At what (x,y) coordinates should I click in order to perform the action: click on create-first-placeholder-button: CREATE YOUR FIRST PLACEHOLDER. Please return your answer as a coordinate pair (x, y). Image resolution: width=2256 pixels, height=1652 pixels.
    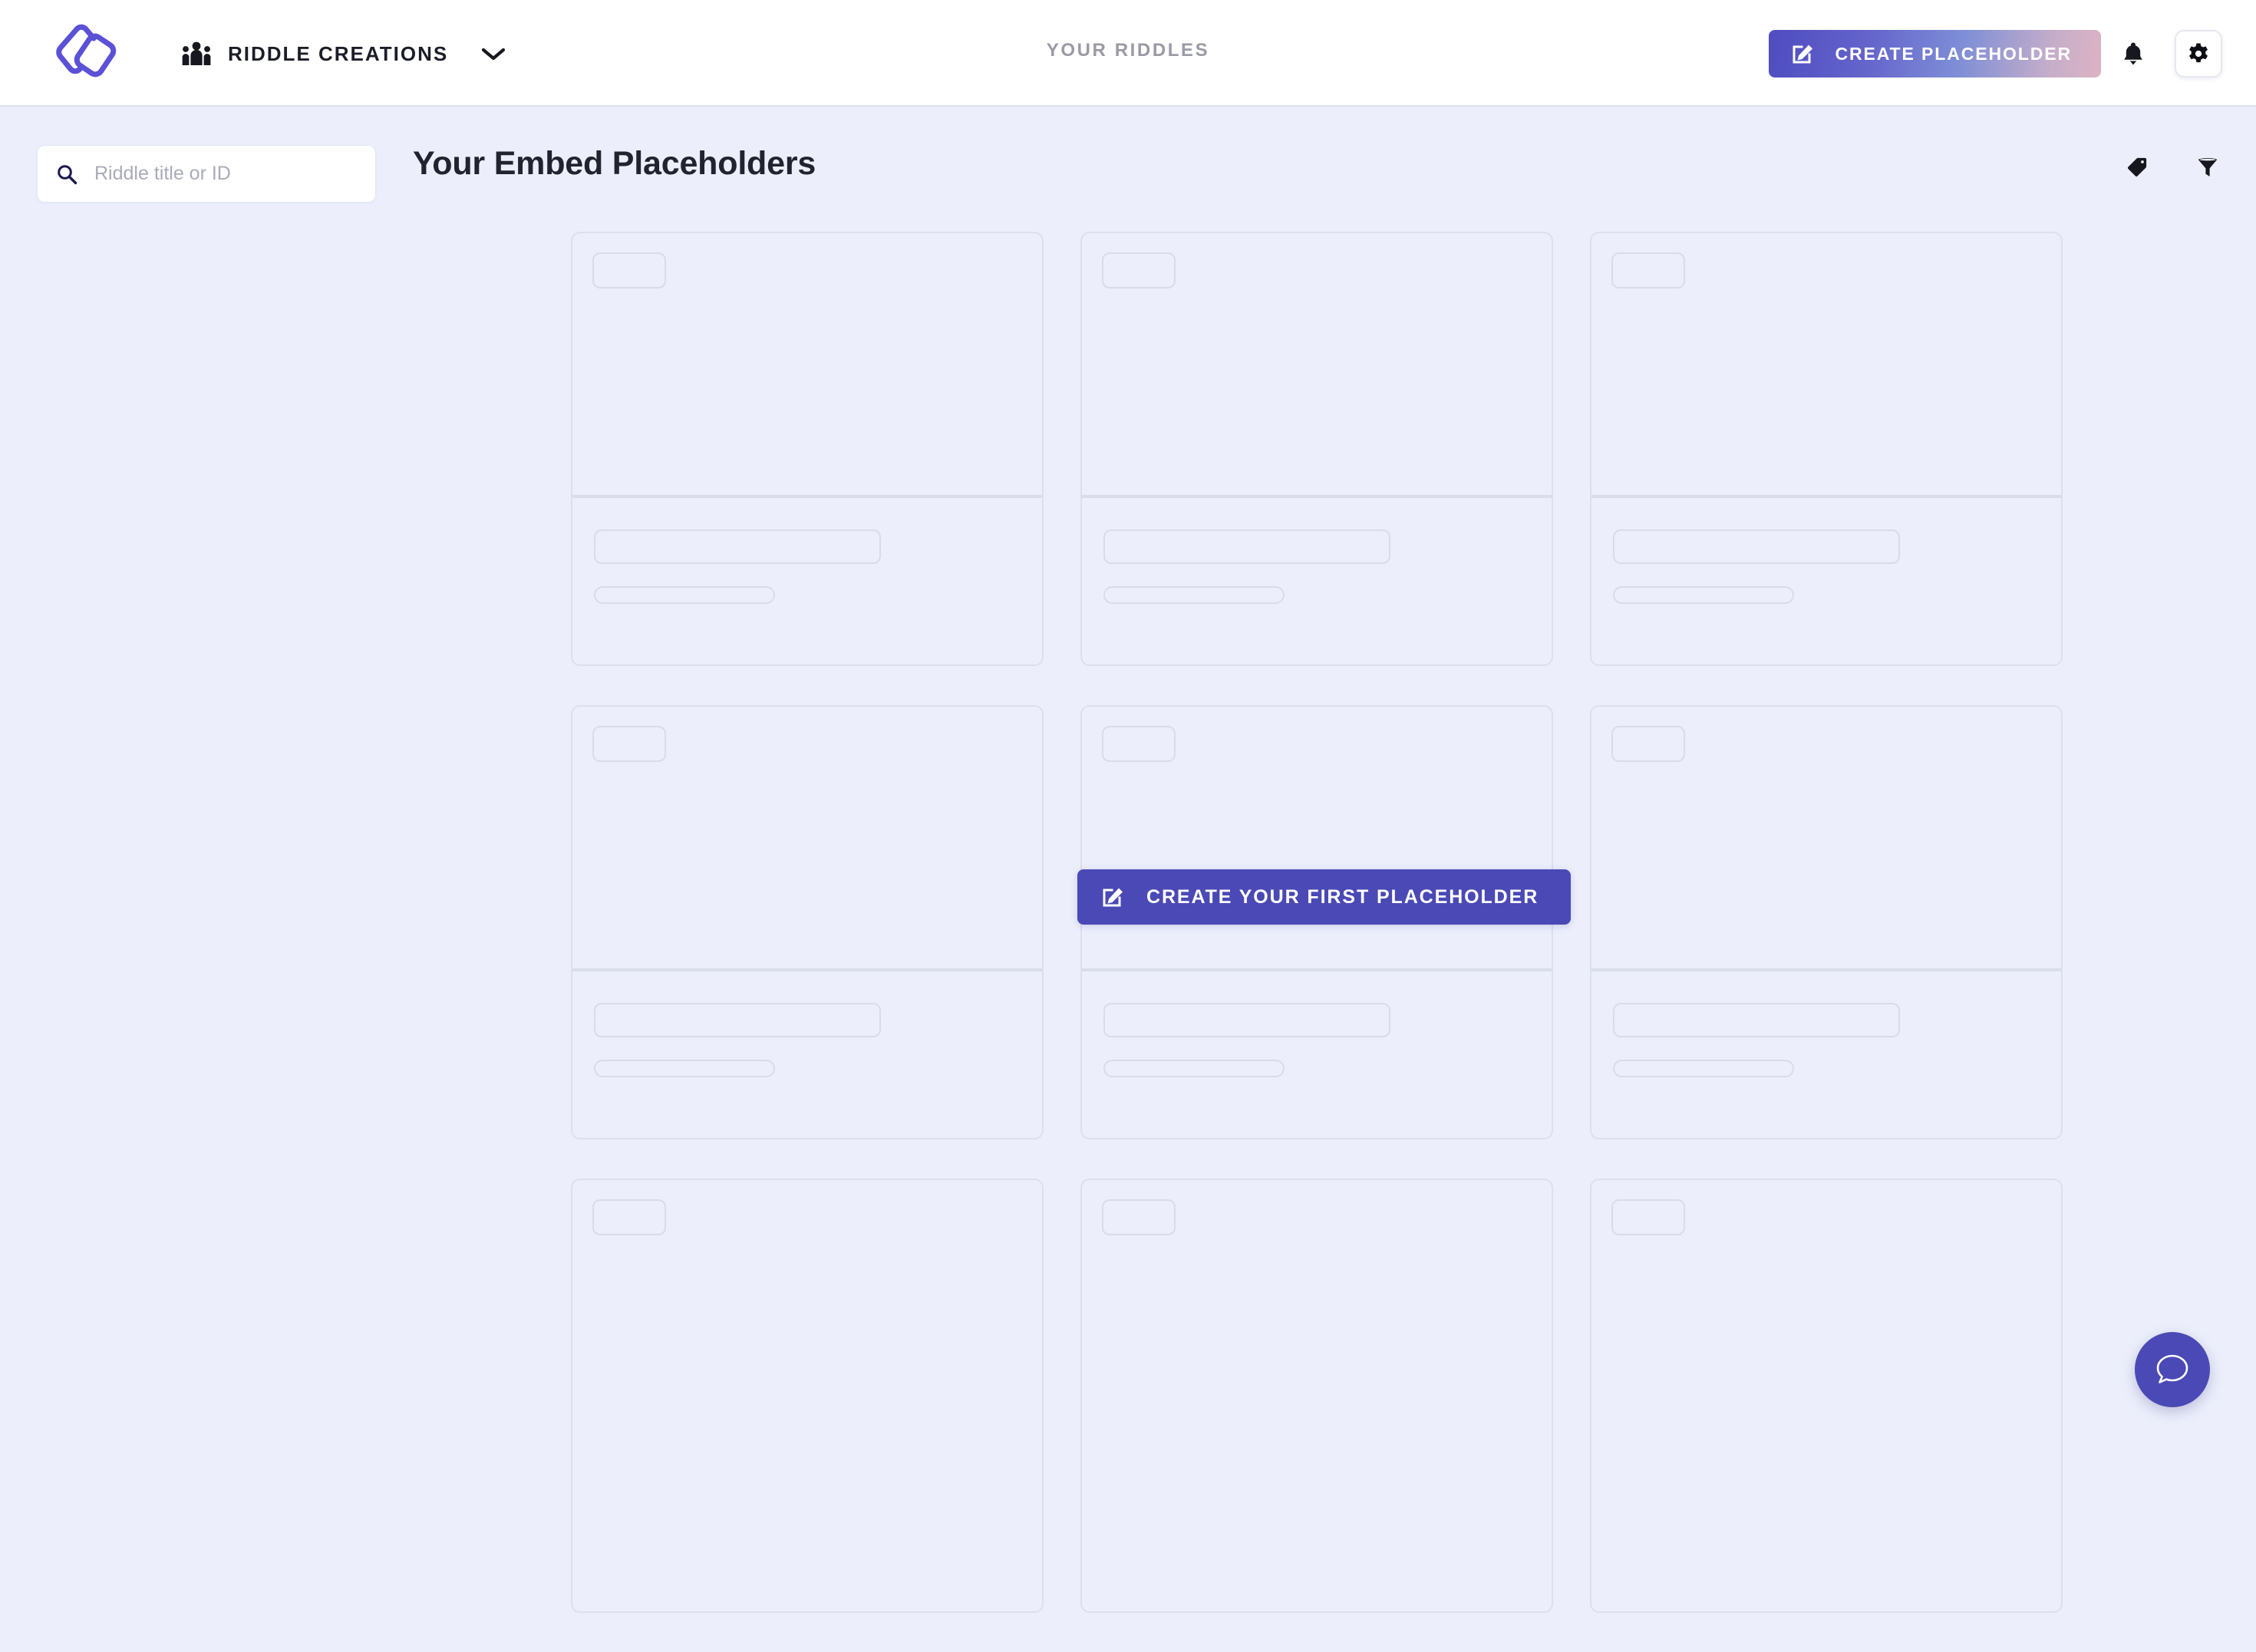
    Looking at the image, I should click on (1324, 897).